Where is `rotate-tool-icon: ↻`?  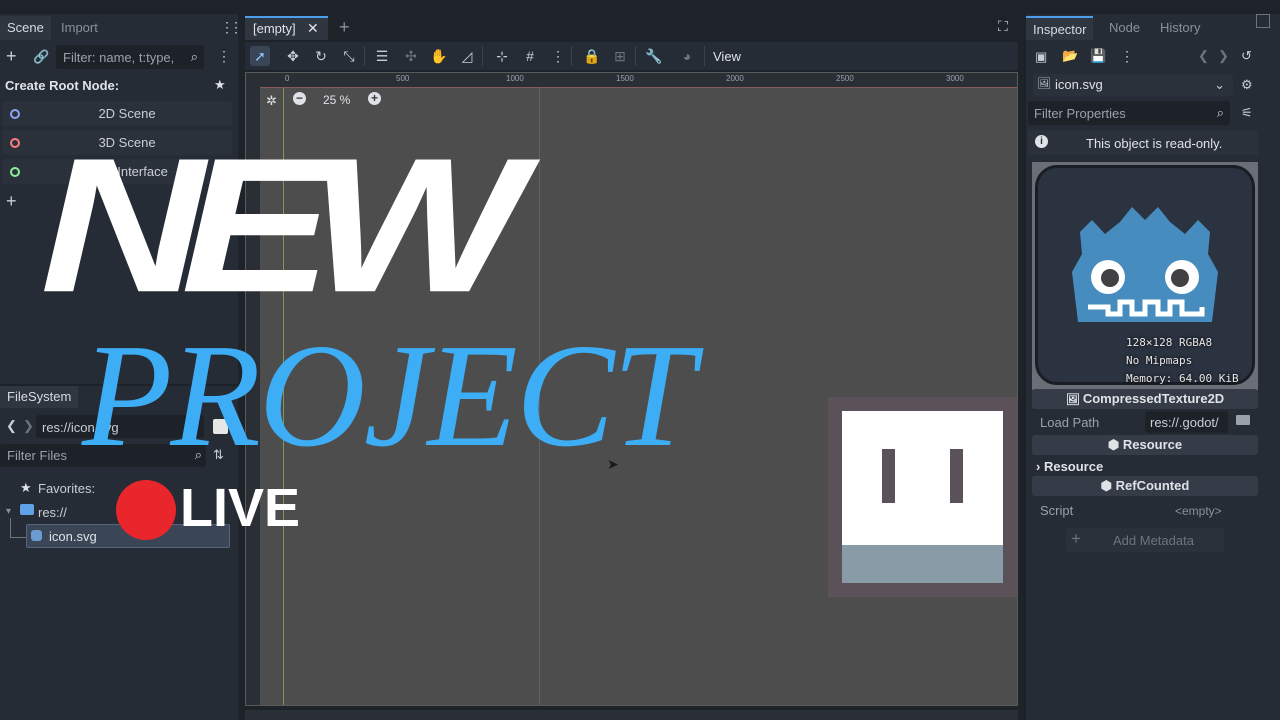
rotate-tool-icon: ↻ is located at coordinates (321, 56).